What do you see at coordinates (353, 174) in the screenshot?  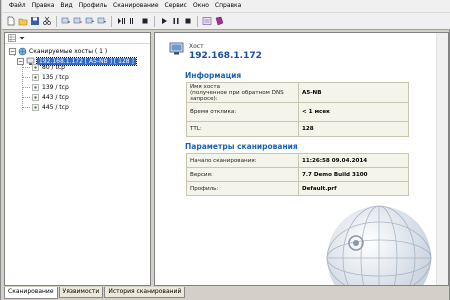 I see `params-value: 7.7 Demo Build 3100` at bounding box center [353, 174].